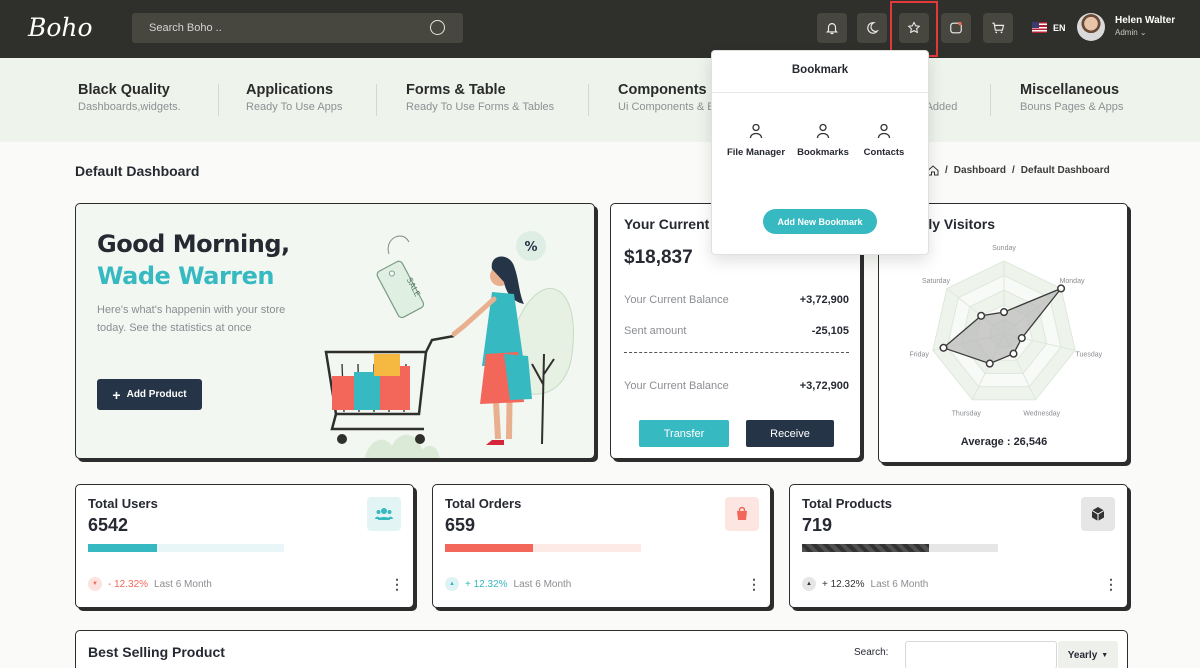  What do you see at coordinates (756, 141) in the screenshot?
I see `bookmark-file-manager: File Manager` at bounding box center [756, 141].